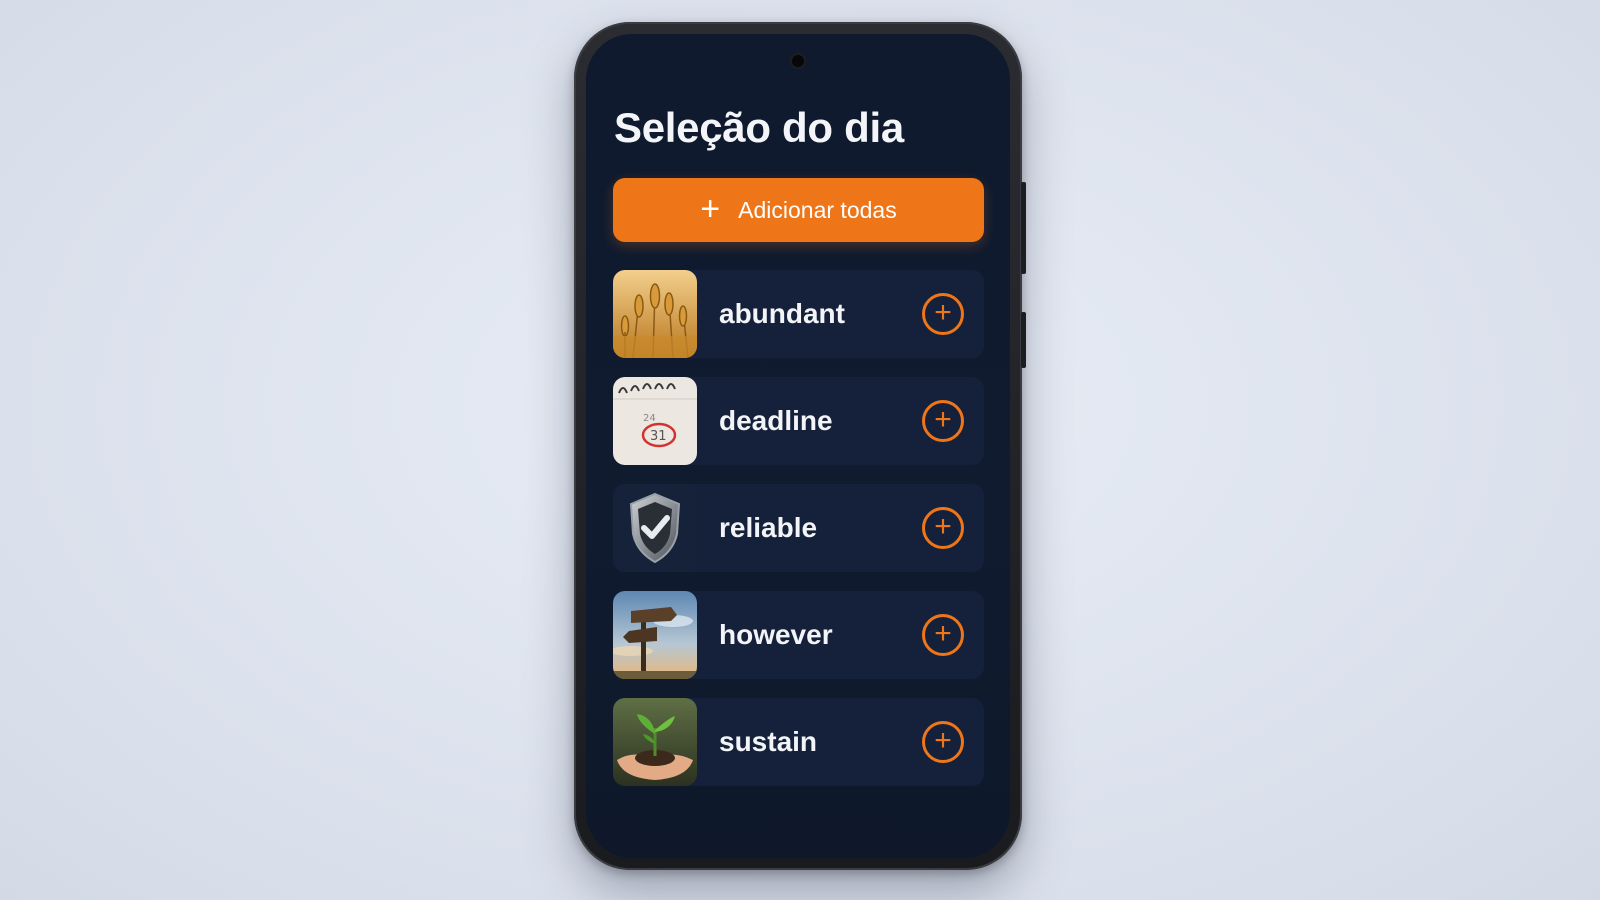 Image resolution: width=1600 pixels, height=900 pixels. I want to click on sprout-in-hands-icon, so click(655, 742).